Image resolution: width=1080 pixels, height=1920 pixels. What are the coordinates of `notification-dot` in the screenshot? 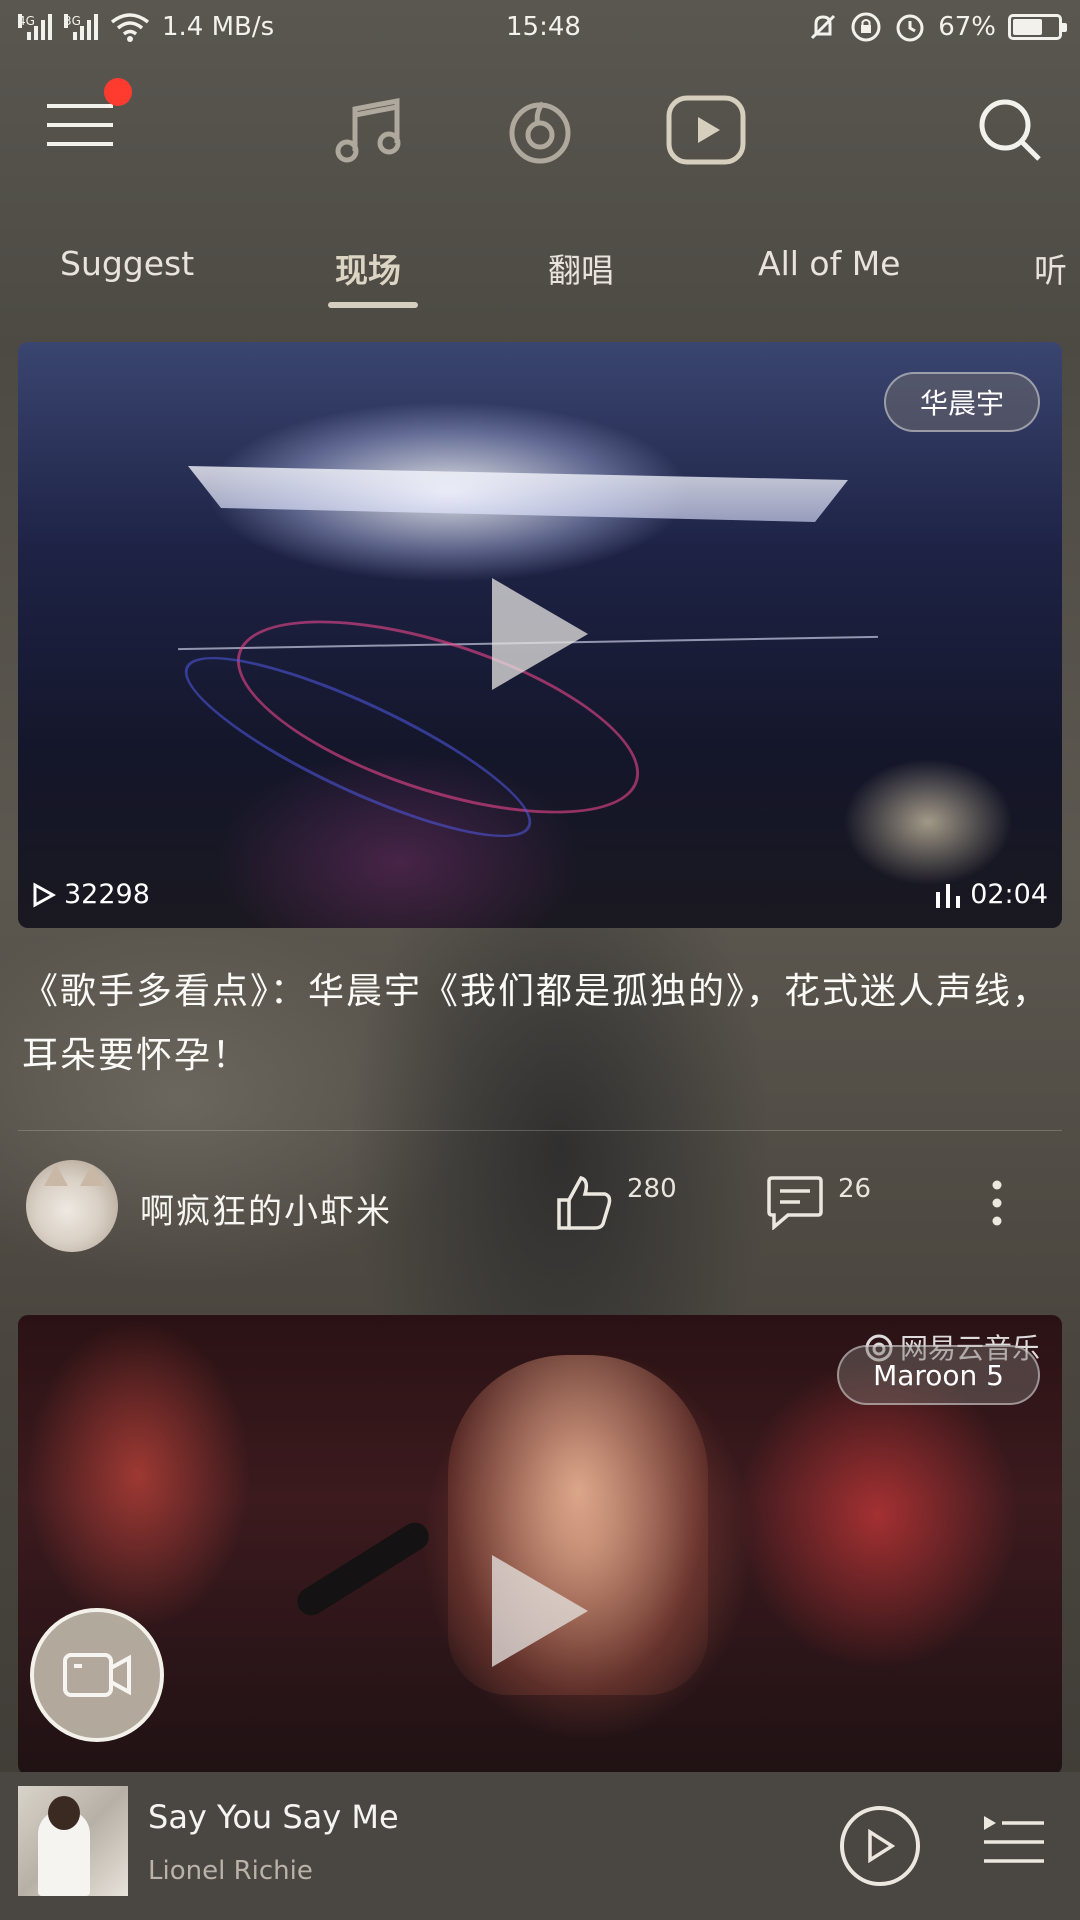 It's located at (118, 92).